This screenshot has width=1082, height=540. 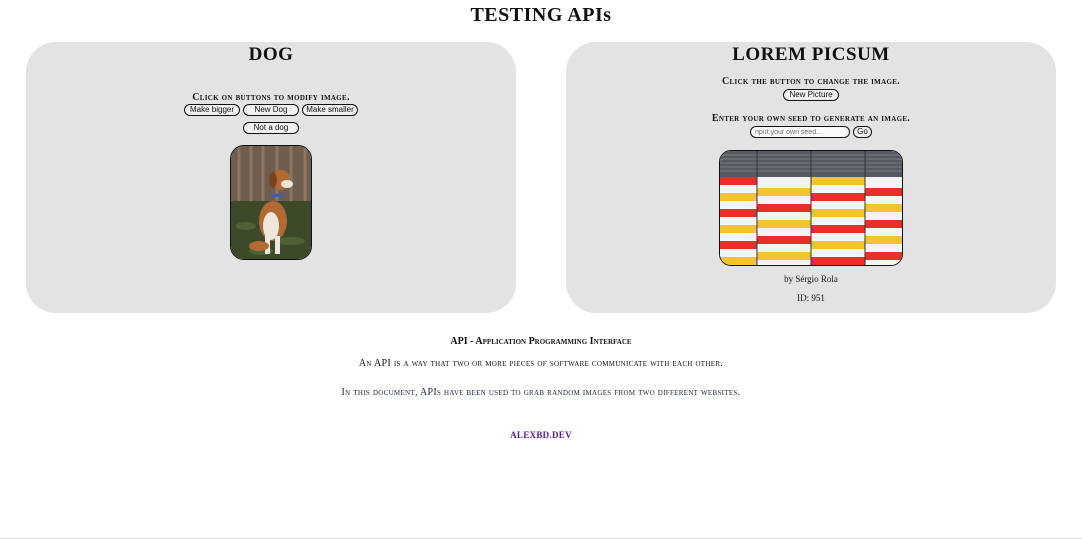 What do you see at coordinates (811, 95) in the screenshot?
I see `new-picture-button: New Picture` at bounding box center [811, 95].